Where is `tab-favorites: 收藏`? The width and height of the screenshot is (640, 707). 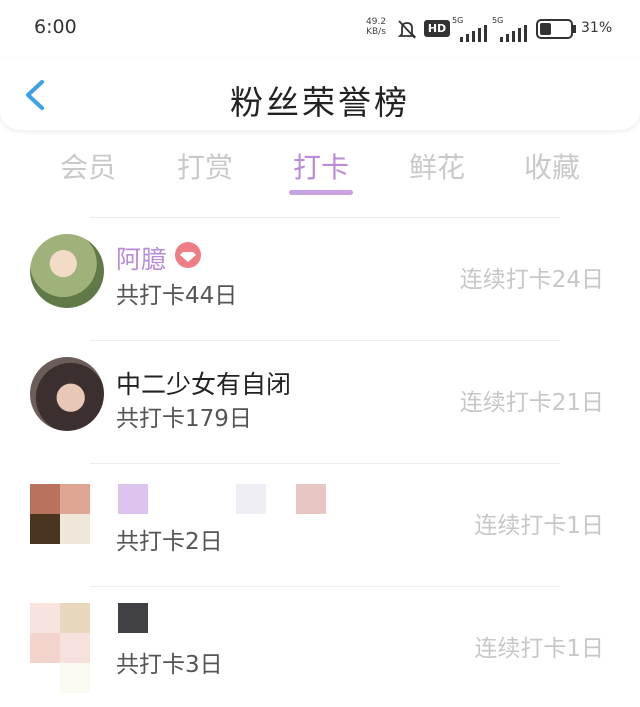 tab-favorites: 收藏 is located at coordinates (552, 166).